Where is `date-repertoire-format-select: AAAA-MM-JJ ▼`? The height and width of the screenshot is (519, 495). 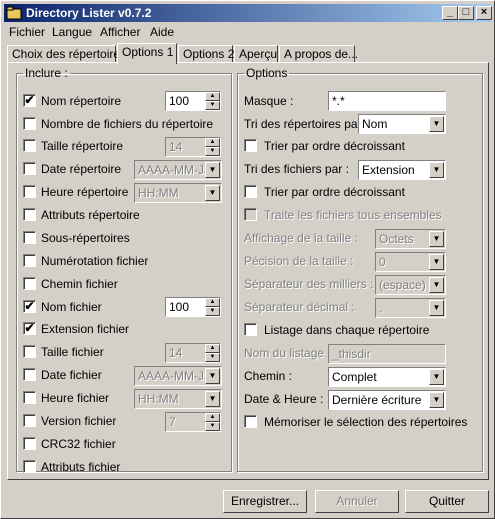 date-repertoire-format-select: AAAA-MM-JJ ▼ is located at coordinates (178, 170).